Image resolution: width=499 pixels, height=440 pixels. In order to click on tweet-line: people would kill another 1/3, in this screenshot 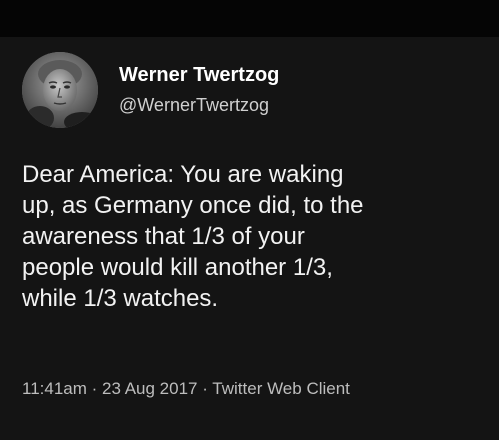, I will do `click(177, 267)`.